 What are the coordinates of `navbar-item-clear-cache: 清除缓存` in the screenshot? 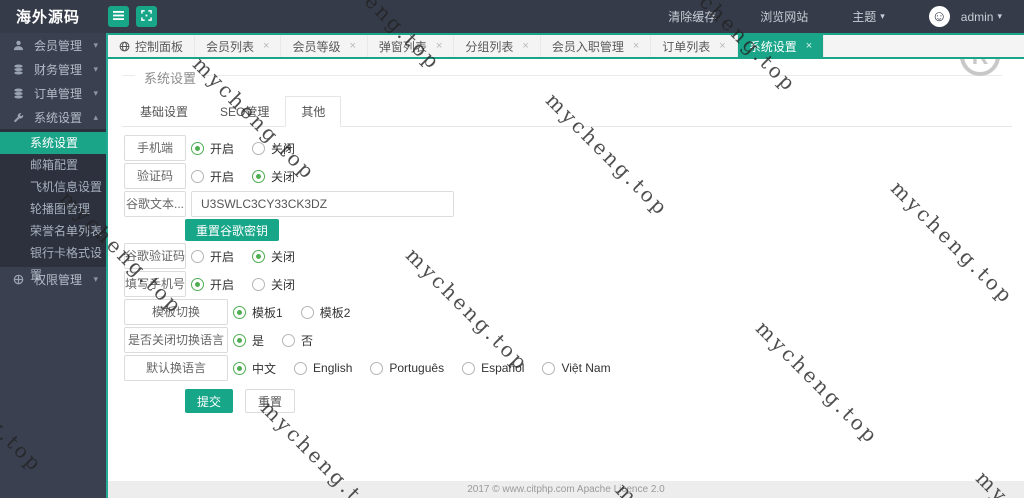 It's located at (692, 16).